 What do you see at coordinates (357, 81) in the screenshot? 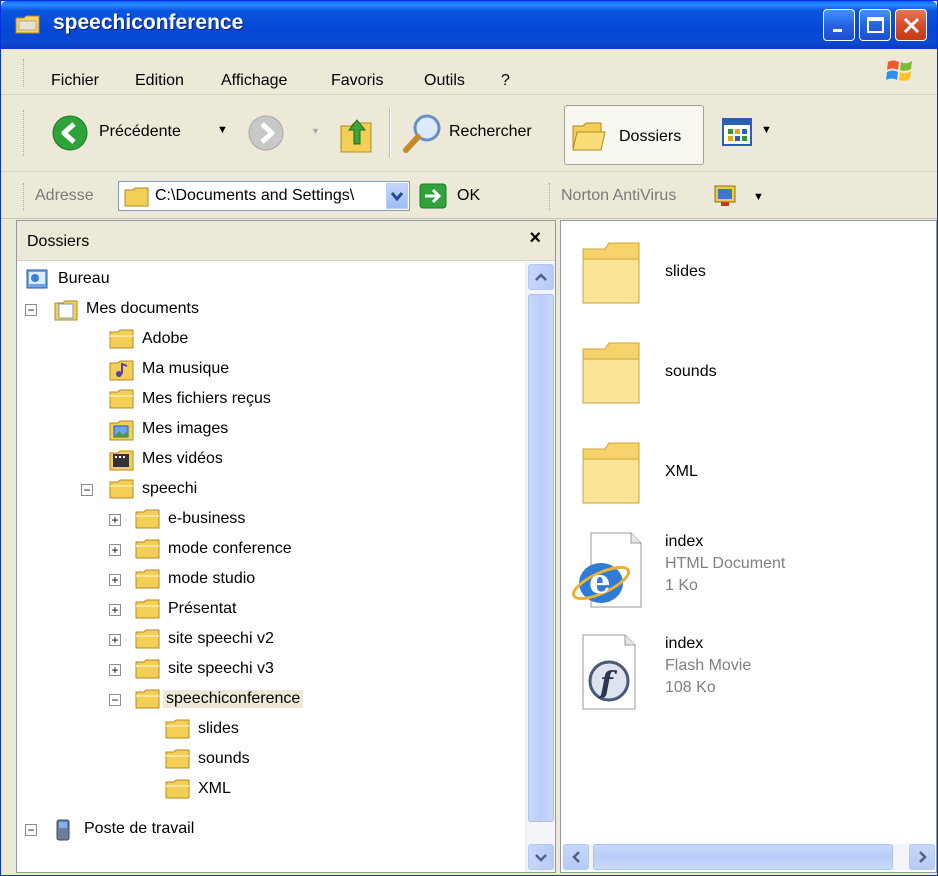
I see `menu-favoris: Favoris` at bounding box center [357, 81].